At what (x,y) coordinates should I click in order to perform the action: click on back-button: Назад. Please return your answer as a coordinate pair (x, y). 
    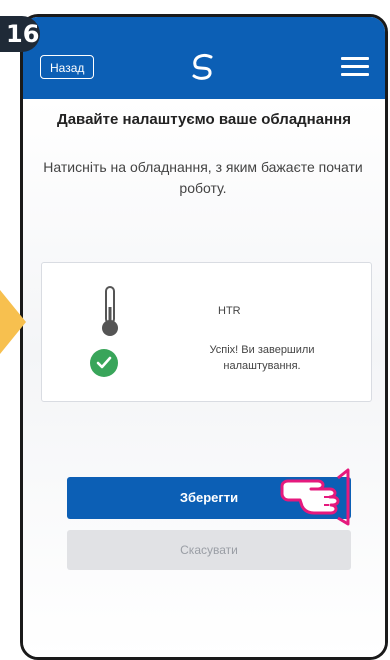
    Looking at the image, I should click on (67, 67).